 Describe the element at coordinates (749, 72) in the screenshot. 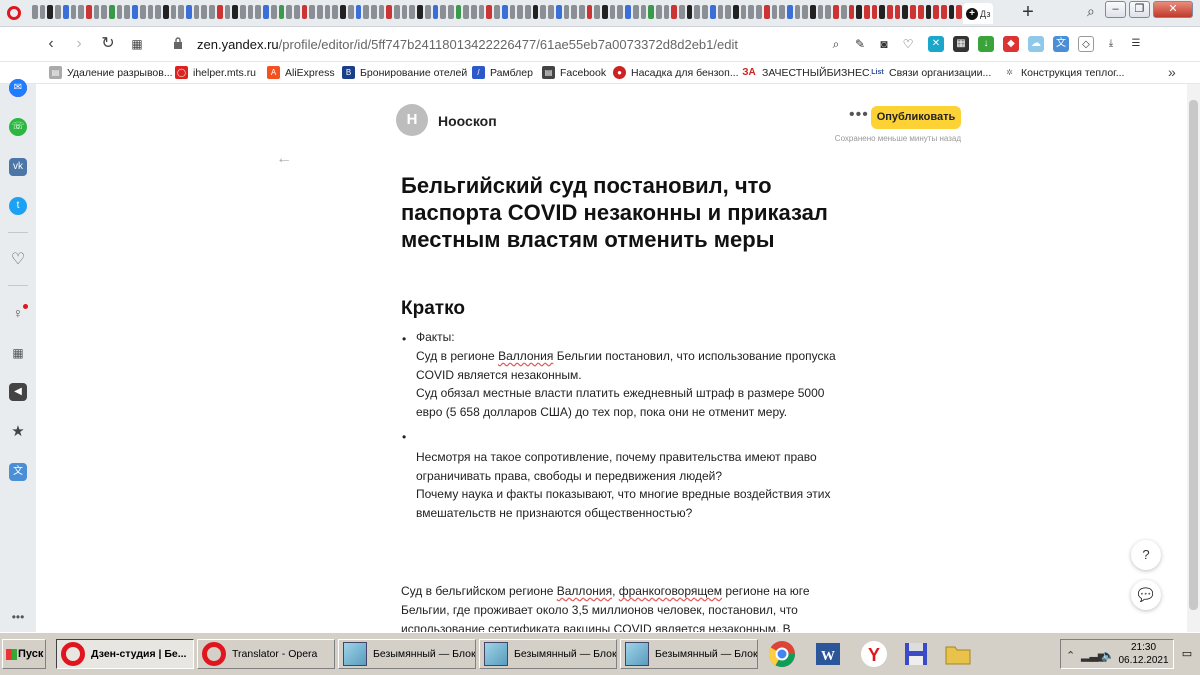

I see `zachestny-icon: ЗА` at that location.